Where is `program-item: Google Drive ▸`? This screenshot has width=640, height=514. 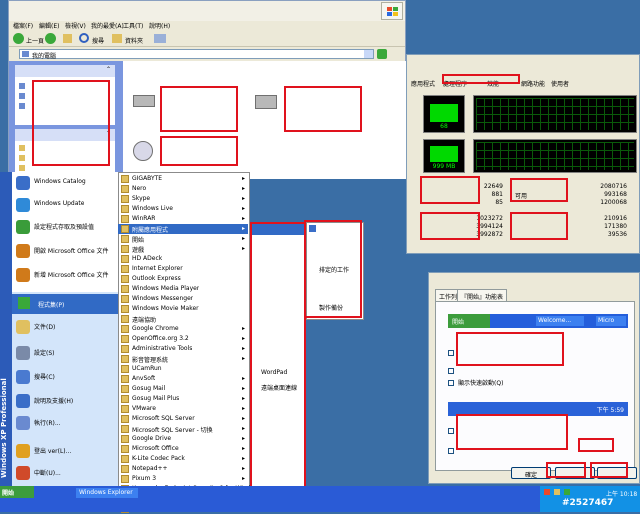 program-item: Google Drive ▸ is located at coordinates (183, 439).